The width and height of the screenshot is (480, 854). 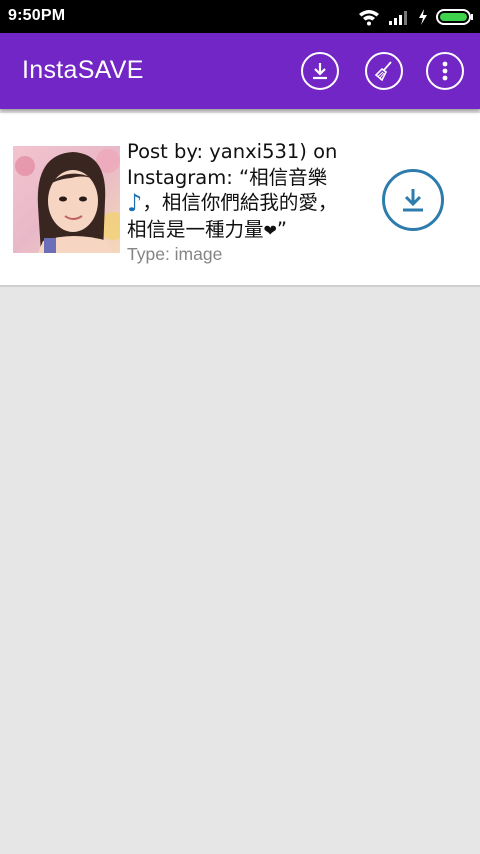 I want to click on overflow-menu-button, so click(x=445, y=71).